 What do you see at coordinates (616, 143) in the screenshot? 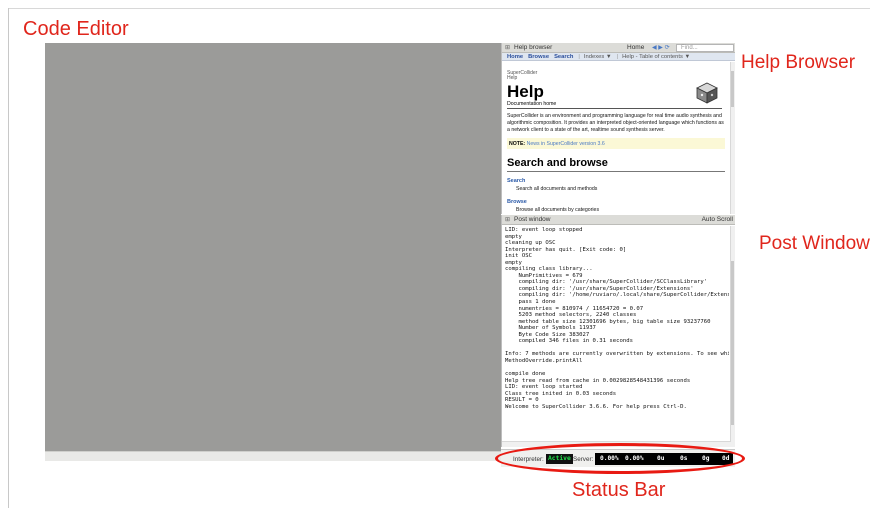
I see `help-note-box: NOTE: News in SuperCollider version 3.6` at bounding box center [616, 143].